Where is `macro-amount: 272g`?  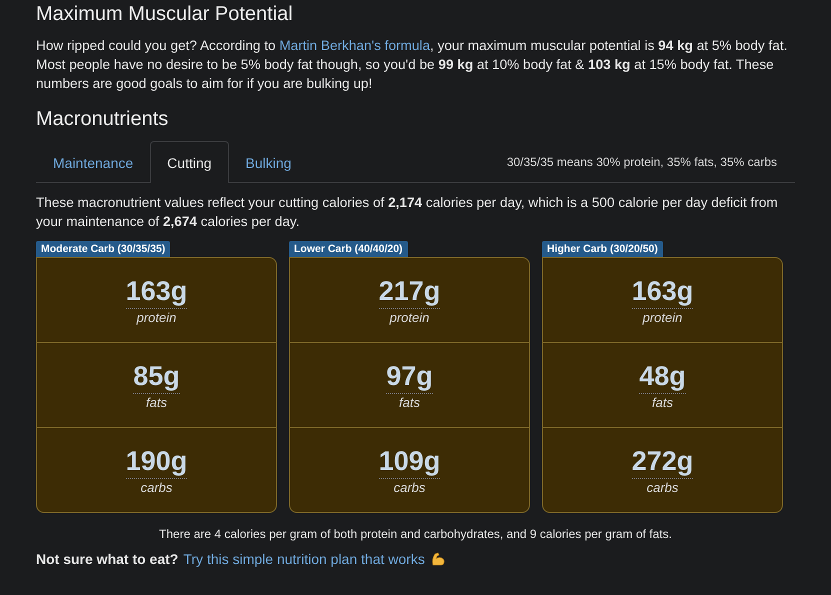
macro-amount: 272g is located at coordinates (663, 462).